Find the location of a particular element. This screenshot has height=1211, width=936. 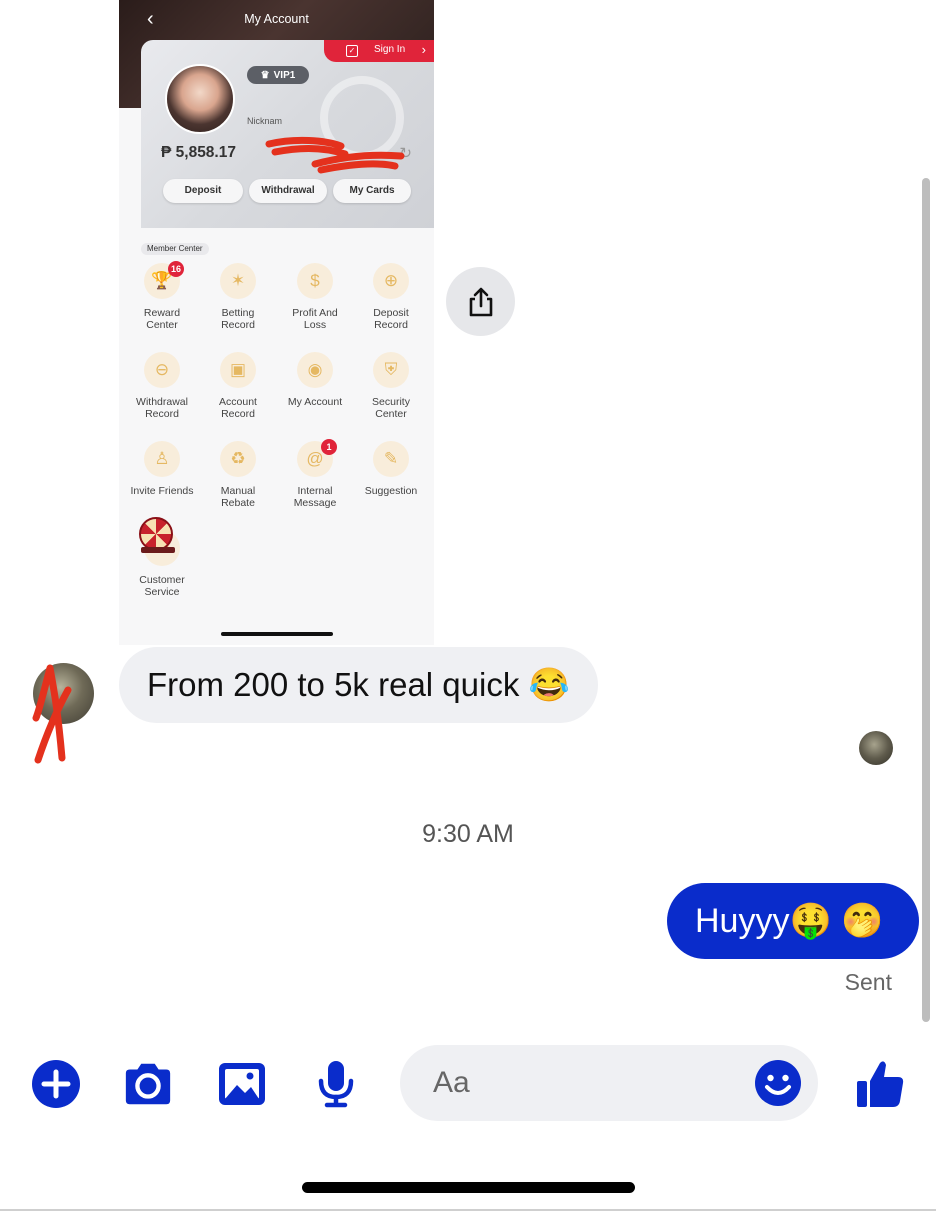

vip-badge: ♛ VIP1 is located at coordinates (278, 75).